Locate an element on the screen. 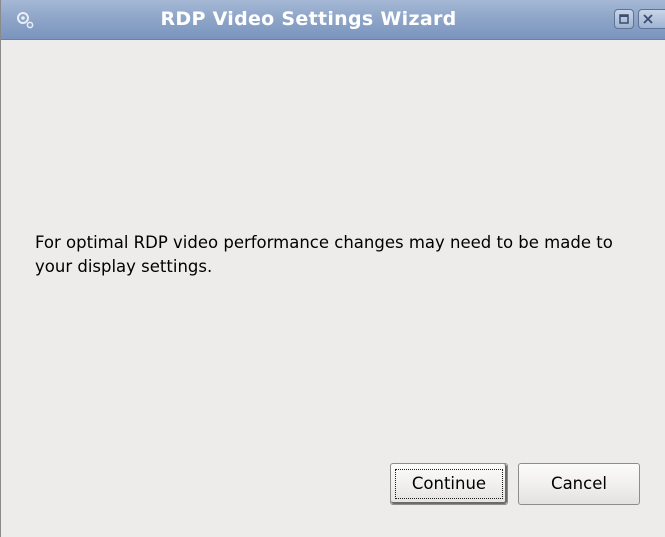  cancel-button: Cancel is located at coordinates (579, 484).